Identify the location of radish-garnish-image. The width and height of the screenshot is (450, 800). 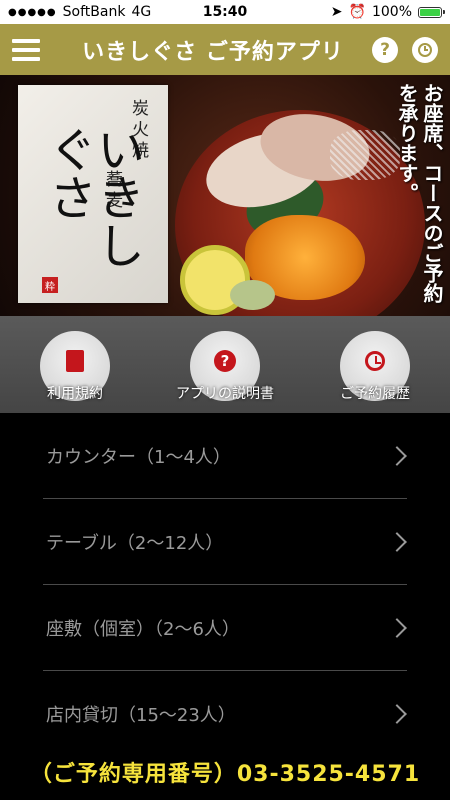
(365, 155).